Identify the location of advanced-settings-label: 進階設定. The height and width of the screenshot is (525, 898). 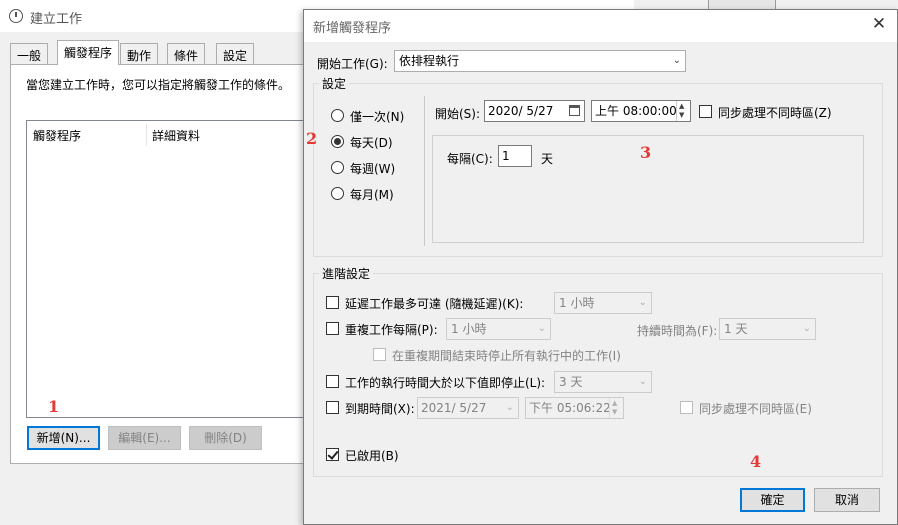
(346, 273).